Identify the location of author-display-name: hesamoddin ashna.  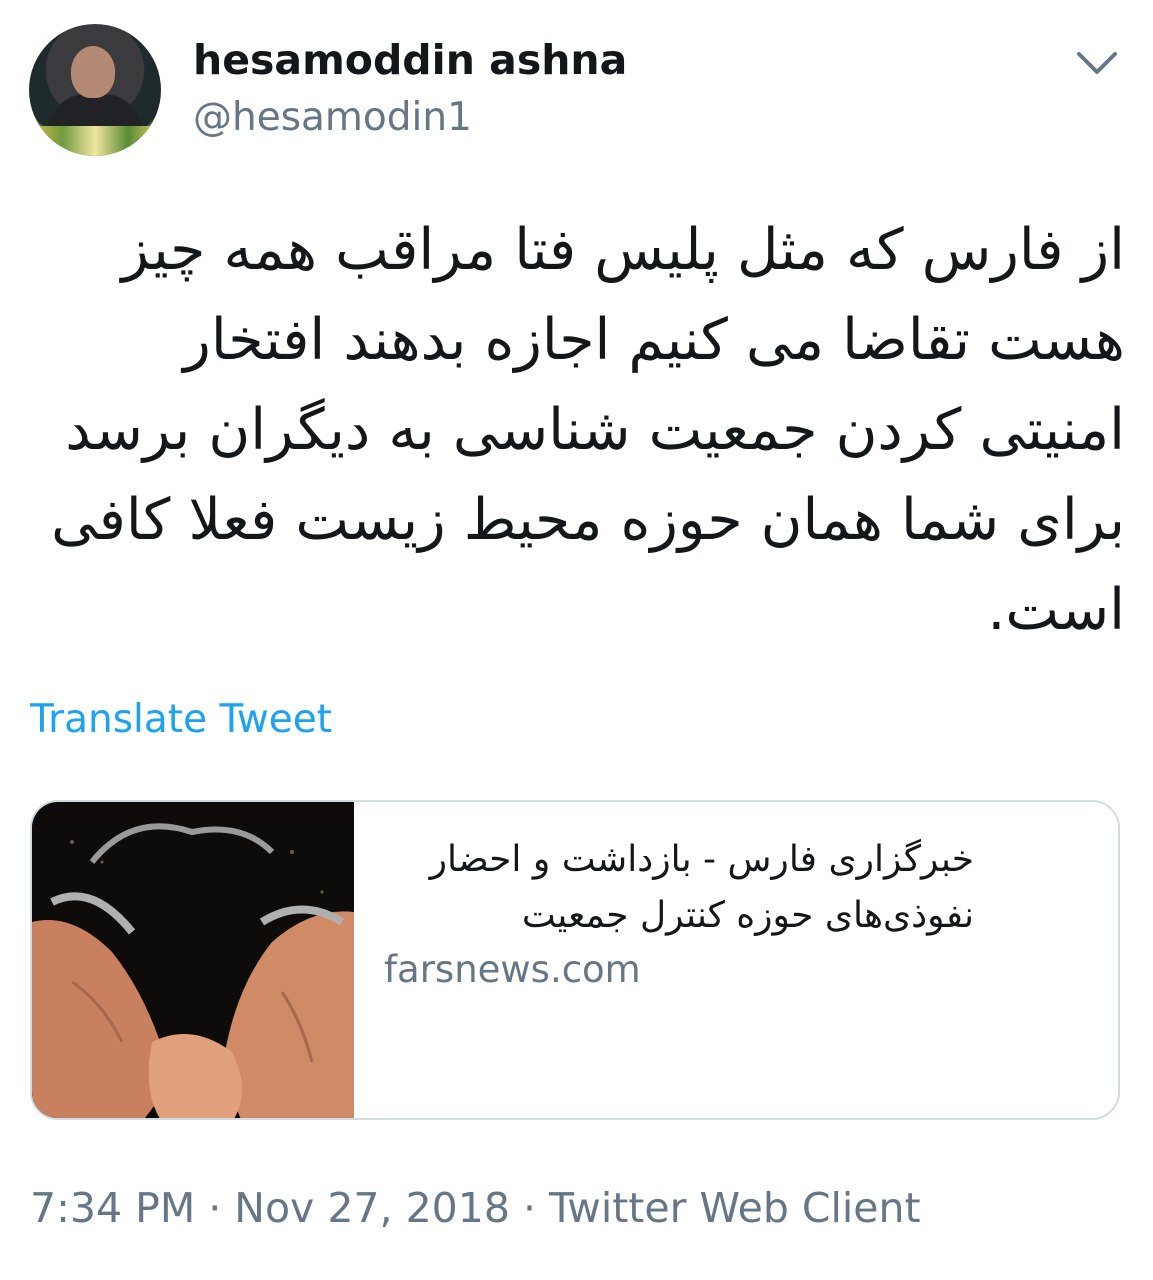
(410, 60).